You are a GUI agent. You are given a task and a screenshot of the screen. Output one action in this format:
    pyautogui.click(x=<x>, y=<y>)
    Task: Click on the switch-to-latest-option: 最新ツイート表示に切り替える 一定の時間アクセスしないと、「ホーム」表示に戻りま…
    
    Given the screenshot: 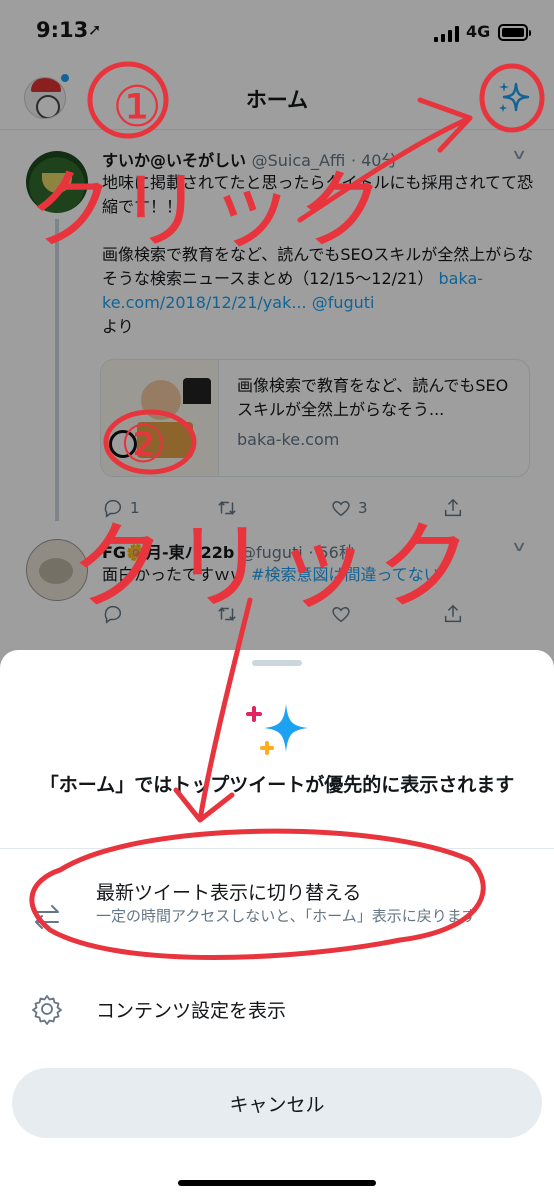 What is the action you would take?
    pyautogui.click(x=277, y=910)
    